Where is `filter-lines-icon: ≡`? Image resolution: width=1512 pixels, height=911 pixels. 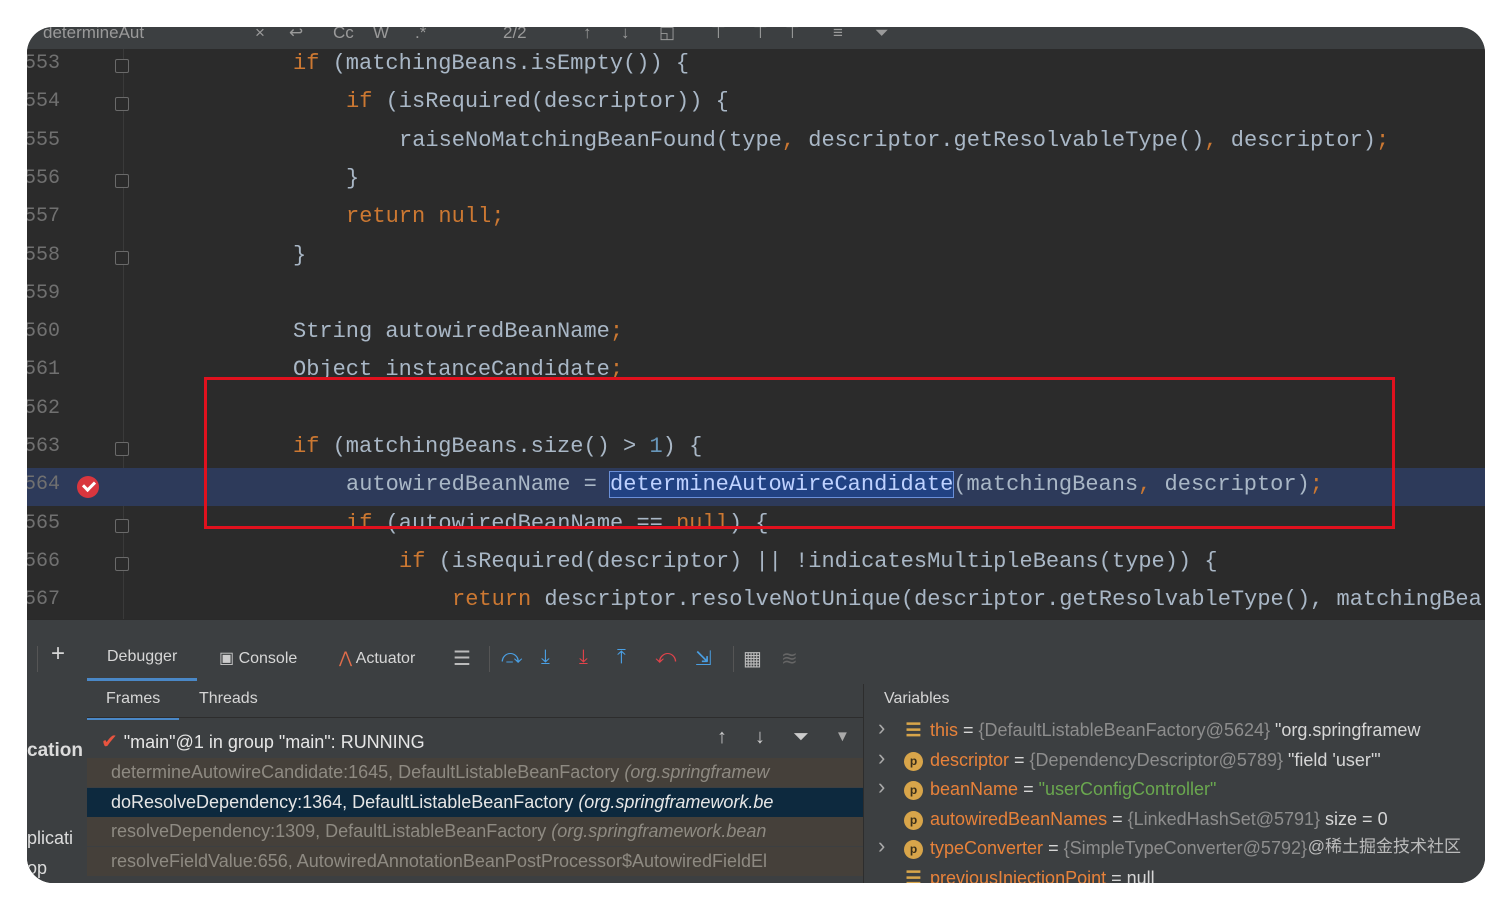
filter-lines-icon: ≡ is located at coordinates (838, 35).